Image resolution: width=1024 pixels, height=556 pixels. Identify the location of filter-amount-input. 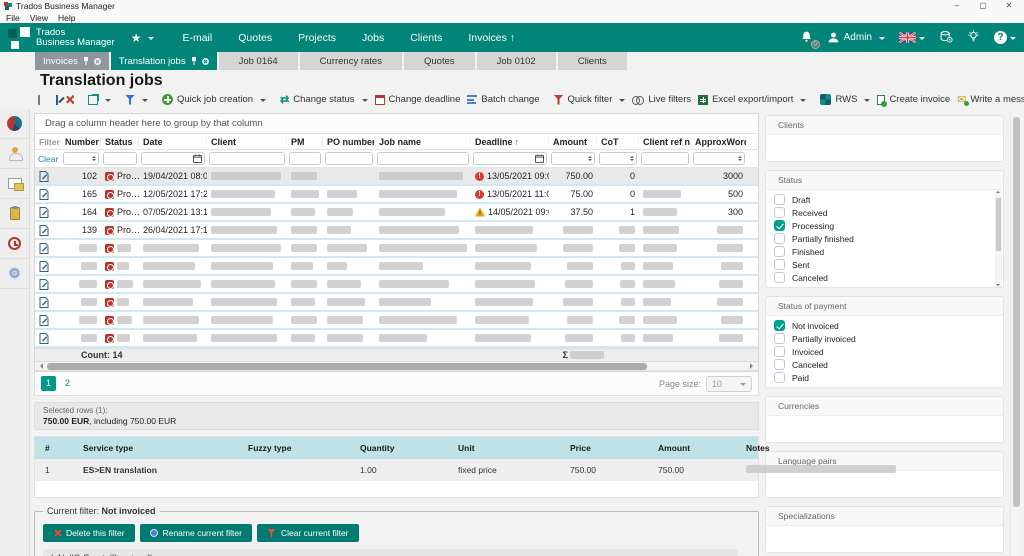
(573, 158).